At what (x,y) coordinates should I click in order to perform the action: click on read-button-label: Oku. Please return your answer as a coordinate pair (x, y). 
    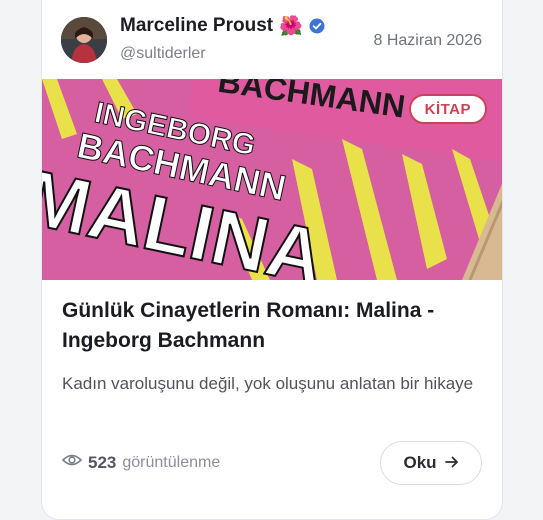
    Looking at the image, I should click on (420, 462).